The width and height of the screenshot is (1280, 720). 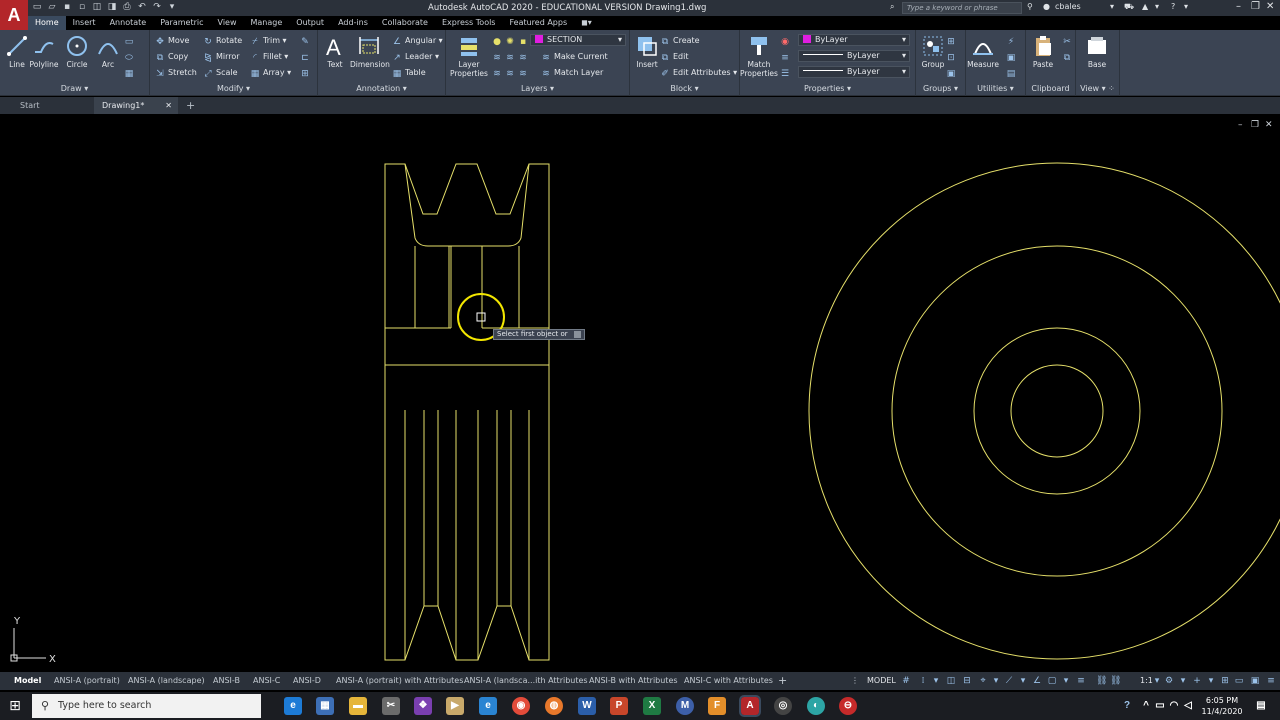 What do you see at coordinates (1101, 681) in the screenshot?
I see `annotation-visibility-icon: ⛓` at bounding box center [1101, 681].